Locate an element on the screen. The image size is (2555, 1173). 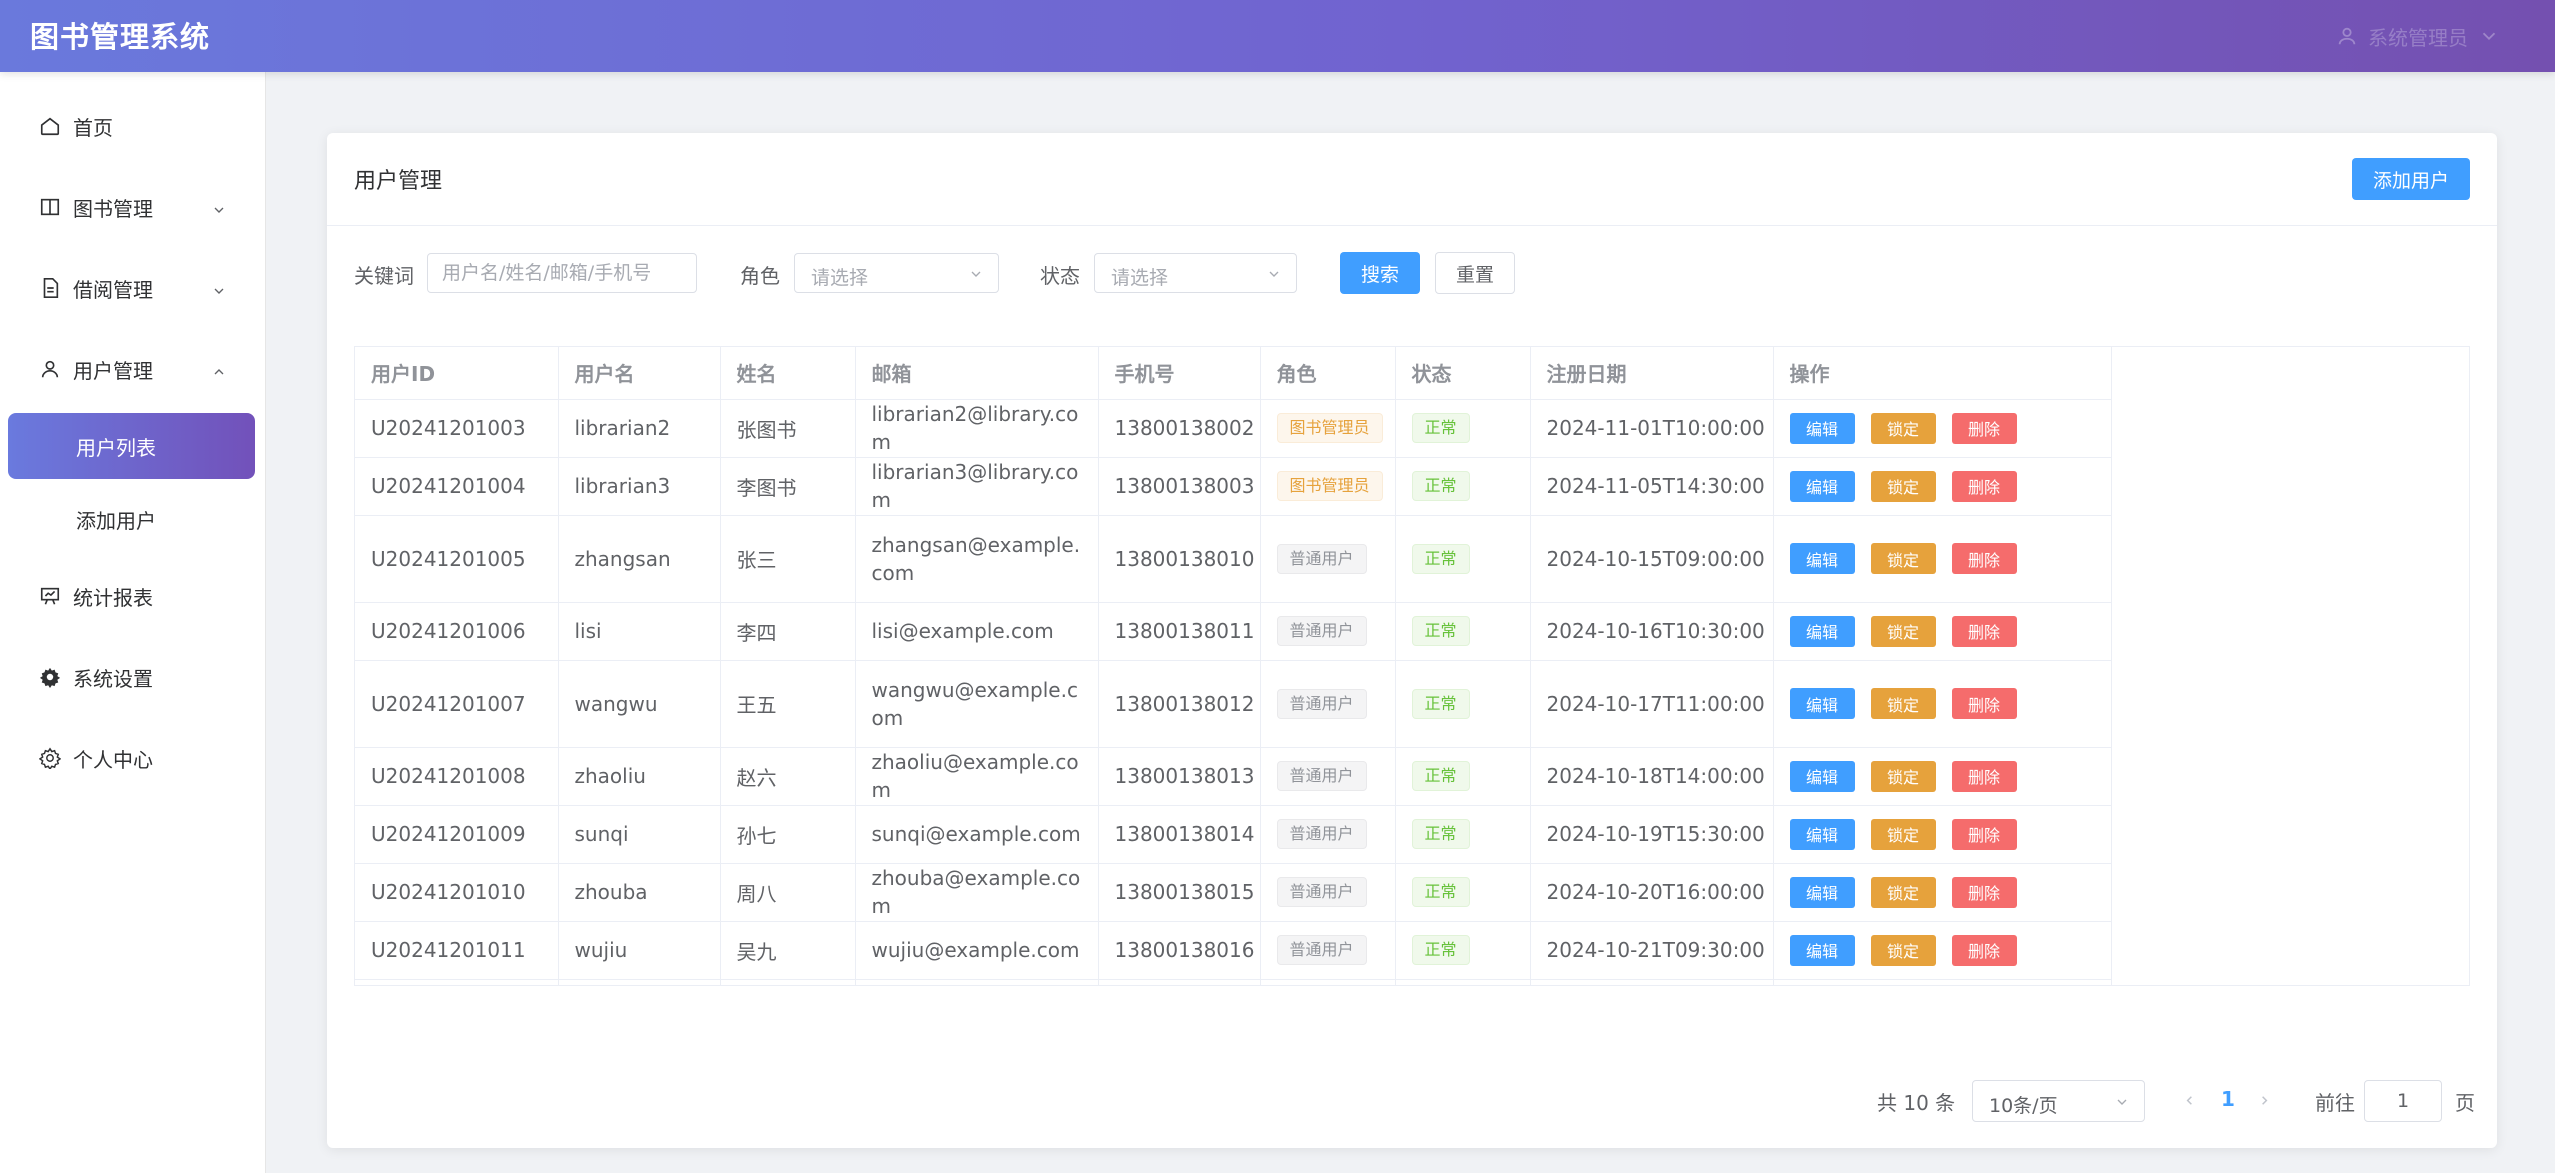
sidebar-item-stats: 统计报表 is located at coordinates (132, 596).